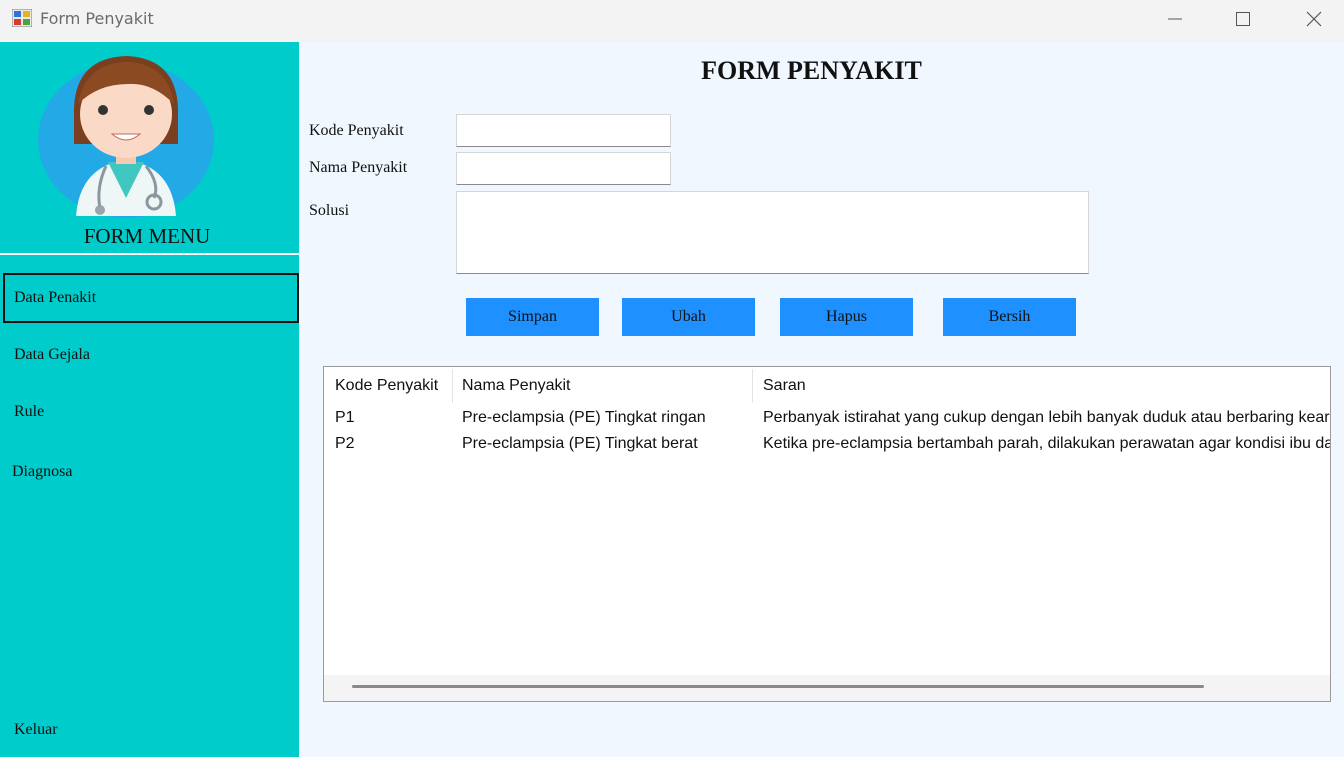 The width and height of the screenshot is (1344, 757). What do you see at coordinates (811, 70) in the screenshot?
I see `page-title: FORM PENYAKIT` at bounding box center [811, 70].